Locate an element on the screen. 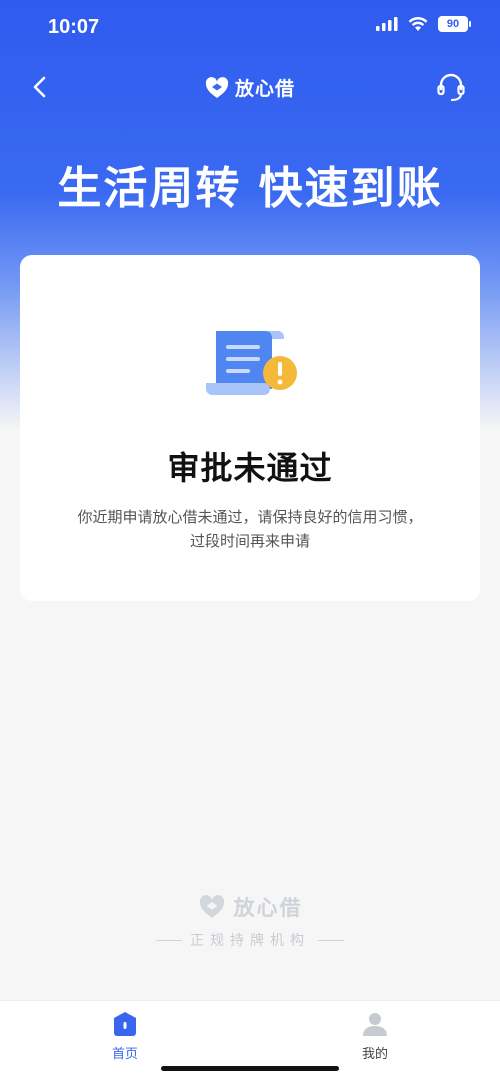 The width and height of the screenshot is (500, 1083). headset-icon is located at coordinates (451, 87).